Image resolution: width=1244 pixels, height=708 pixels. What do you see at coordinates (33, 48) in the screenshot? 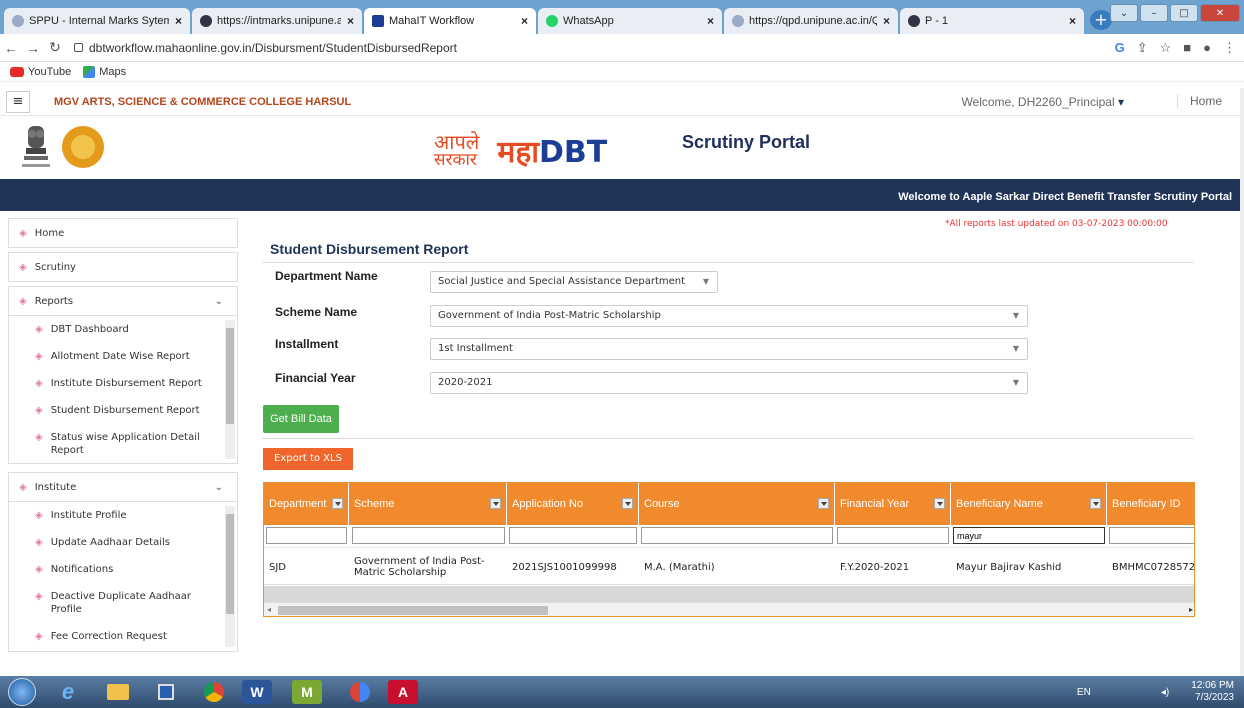
I see `forward-arrow-icon: →` at bounding box center [33, 48].